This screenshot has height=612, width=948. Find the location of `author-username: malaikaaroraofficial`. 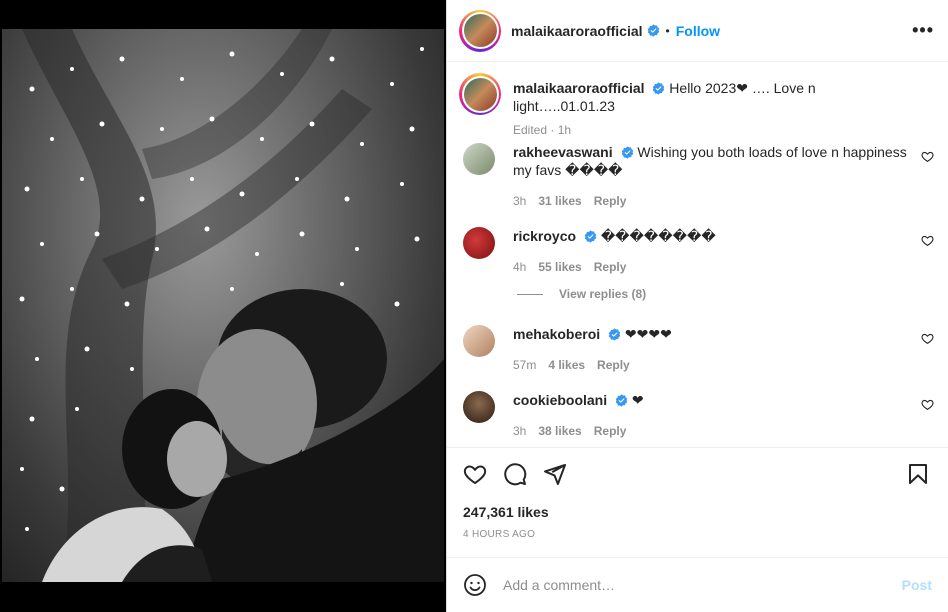

author-username: malaikaaroraofficial is located at coordinates (577, 31).